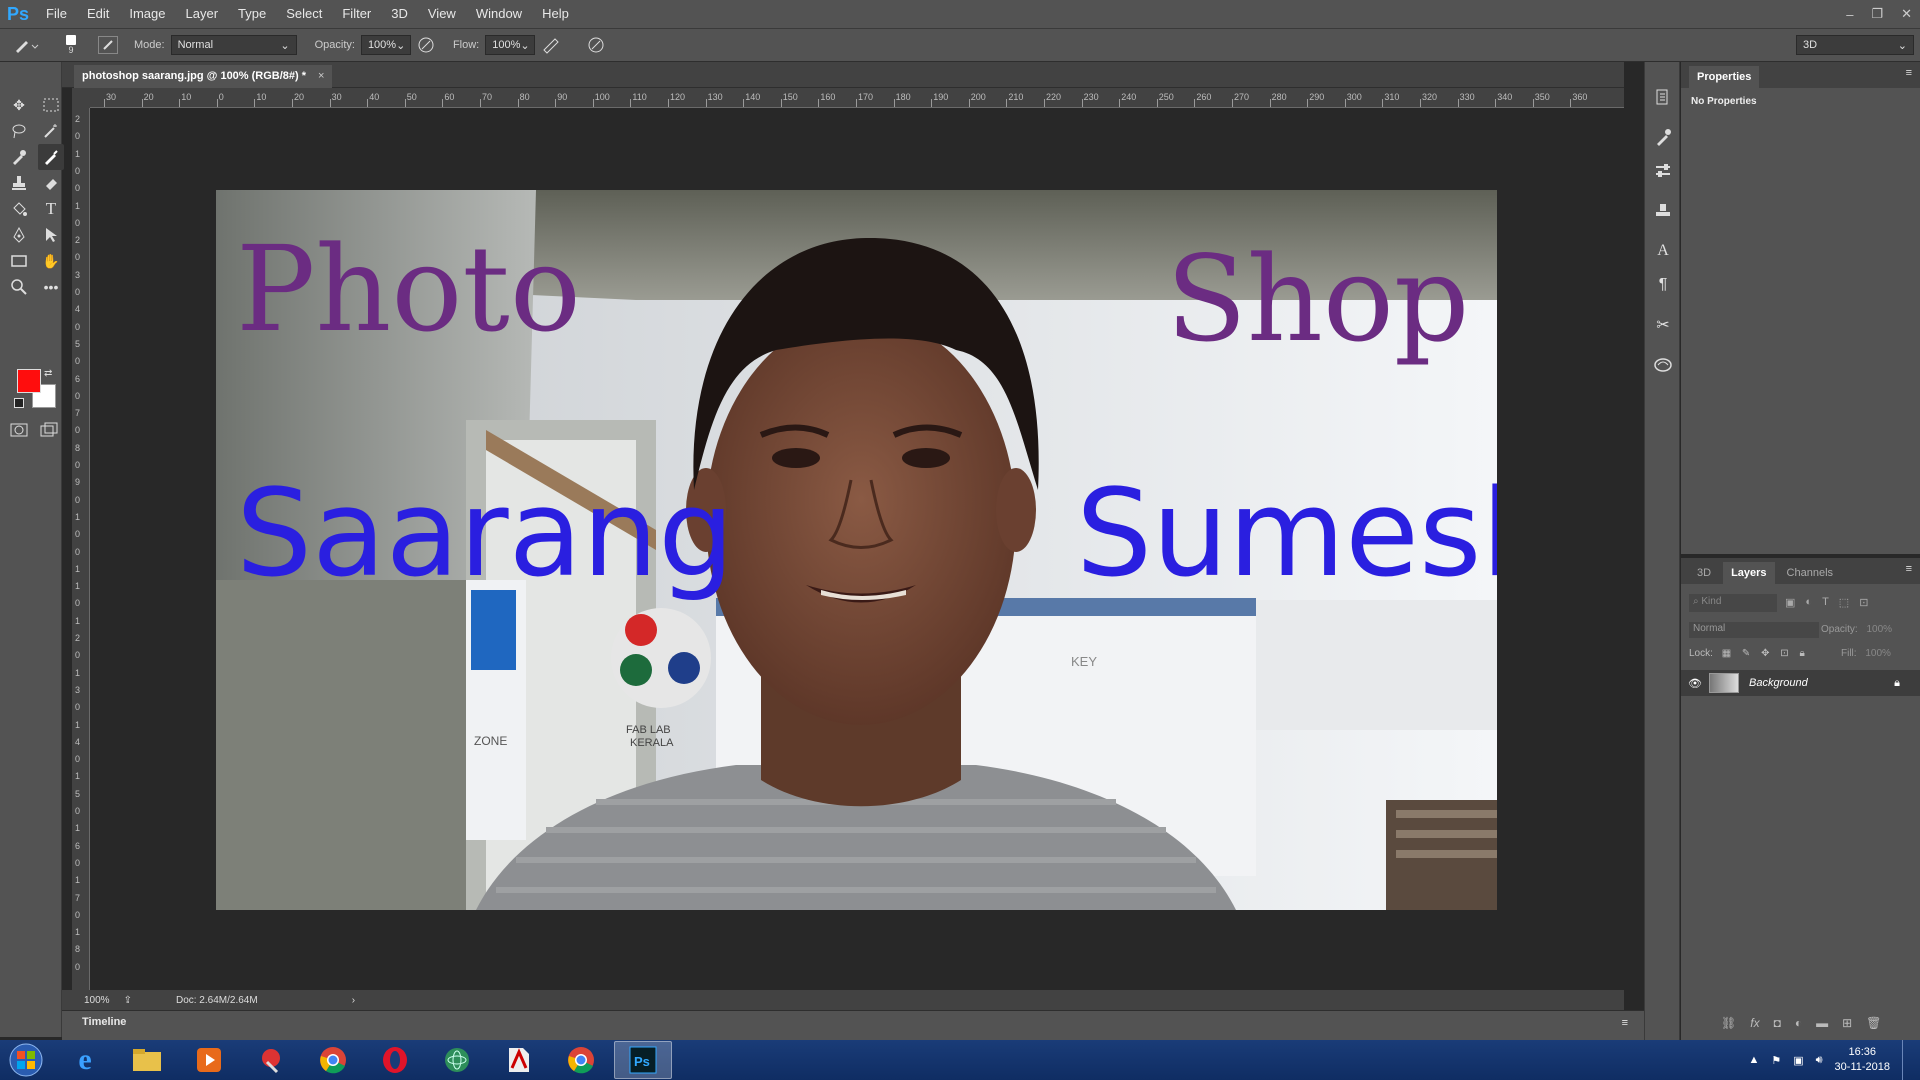 The image size is (1920, 1080). What do you see at coordinates (1754, 630) in the screenshot?
I see `blend-mode-select: Normal` at bounding box center [1754, 630].